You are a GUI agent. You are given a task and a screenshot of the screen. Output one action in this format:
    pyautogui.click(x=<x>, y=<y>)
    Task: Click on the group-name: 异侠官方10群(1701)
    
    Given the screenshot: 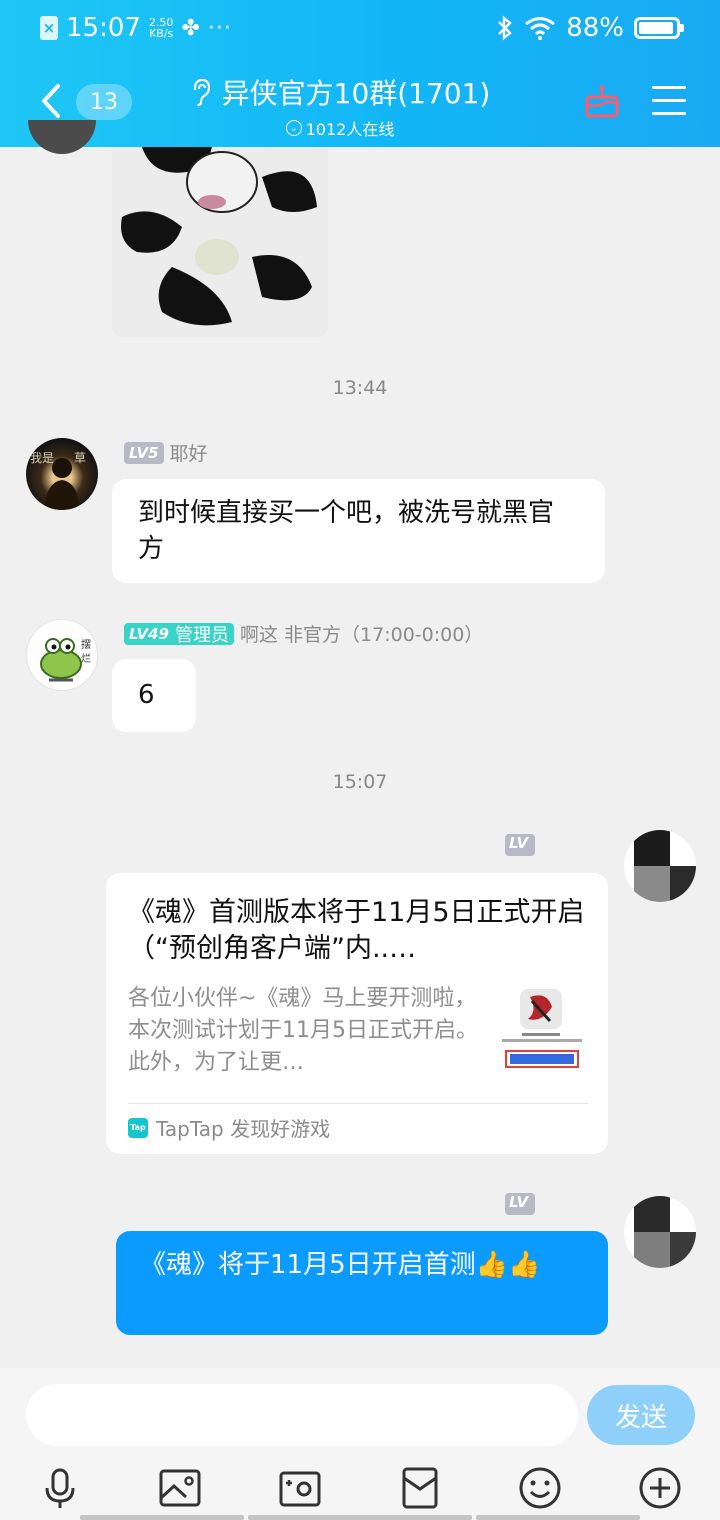 What is the action you would take?
    pyautogui.click(x=356, y=93)
    